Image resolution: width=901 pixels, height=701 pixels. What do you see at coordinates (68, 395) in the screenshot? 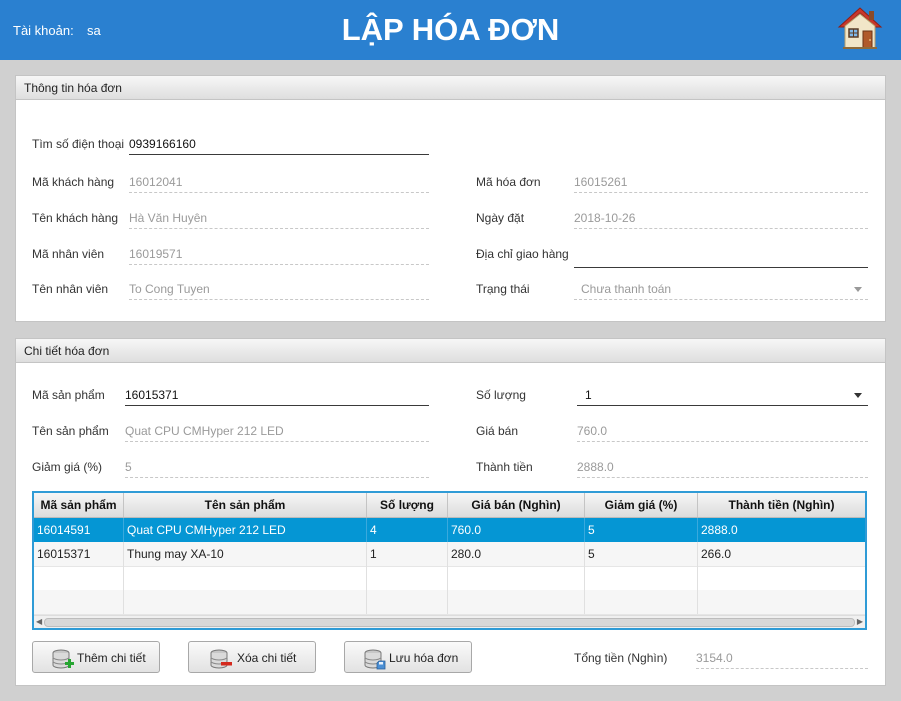
I see `product-id-label: Mã sản phẩm` at bounding box center [68, 395].